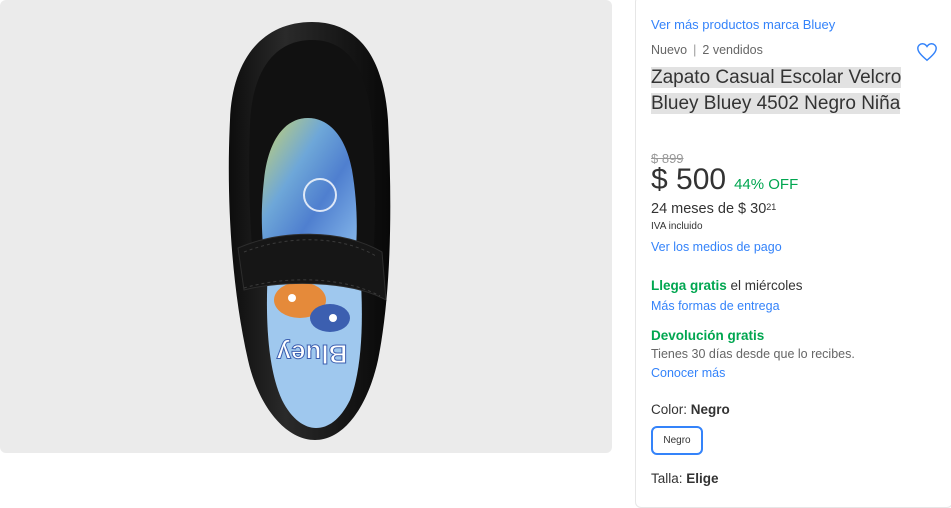 The height and width of the screenshot is (508, 951). What do you see at coordinates (764, 285) in the screenshot?
I see `shipping-day: el miércoles` at bounding box center [764, 285].